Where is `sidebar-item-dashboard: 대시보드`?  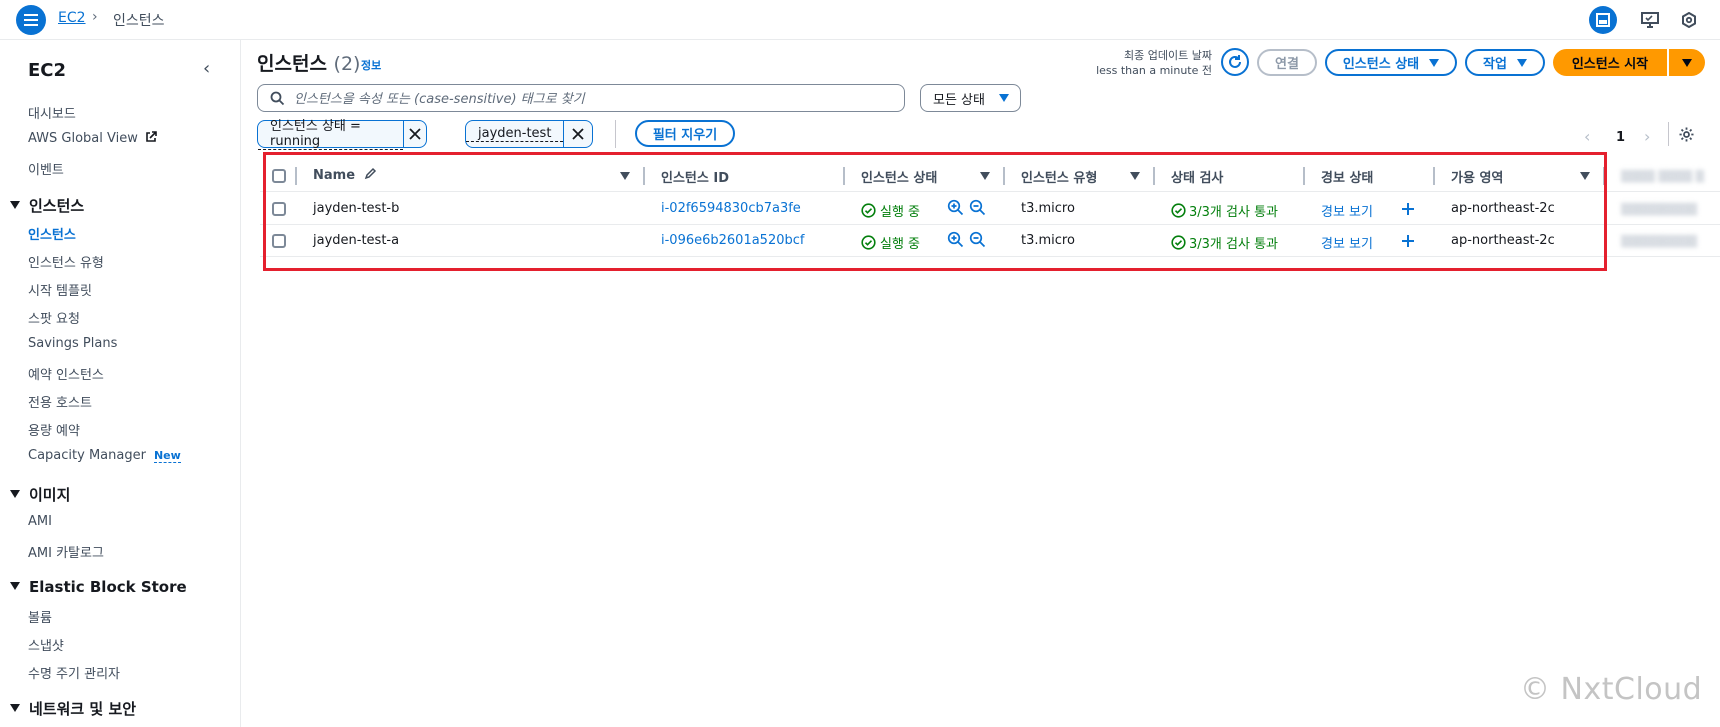 sidebar-item-dashboard: 대시보드 is located at coordinates (52, 112).